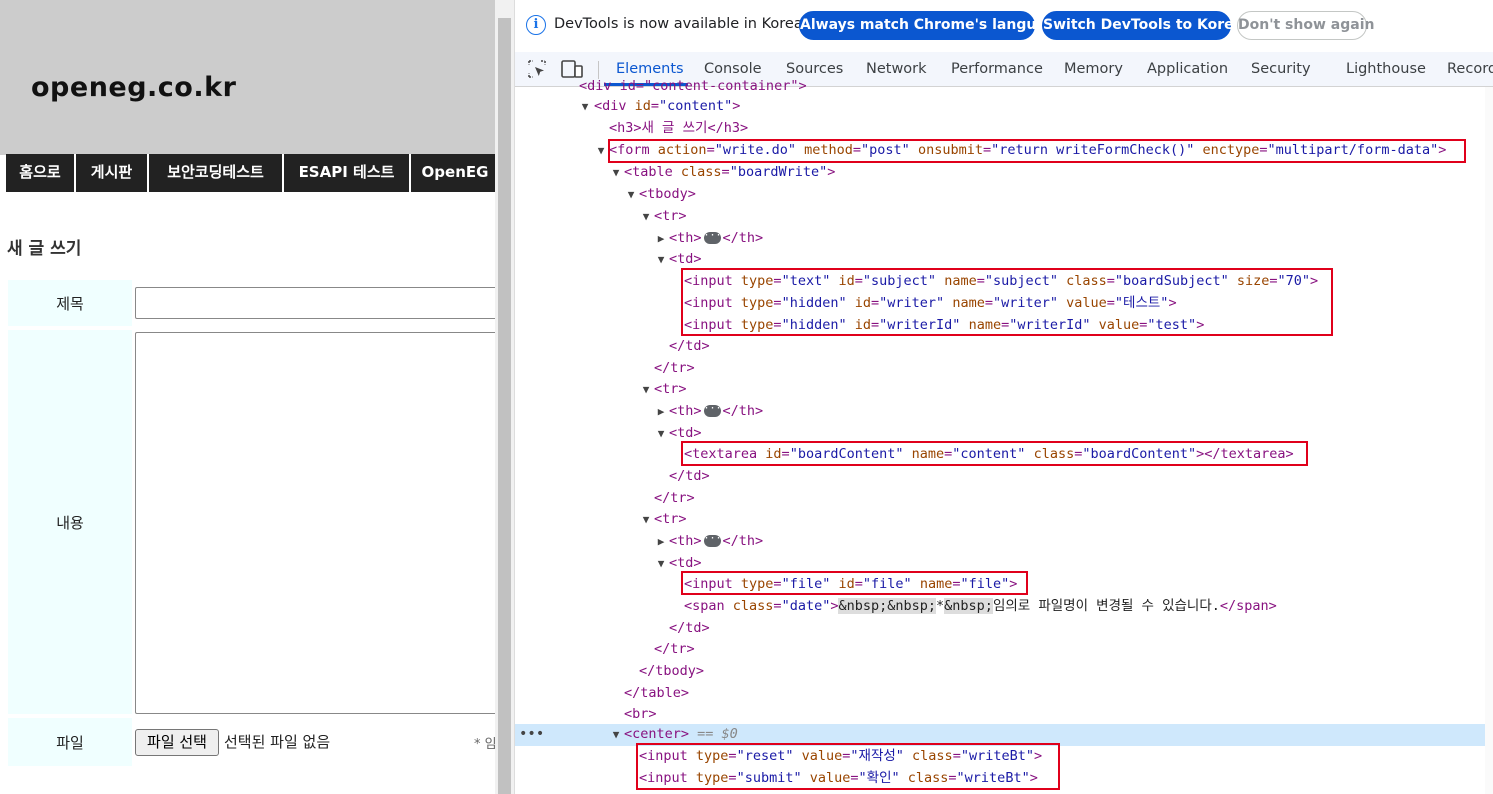 The width and height of the screenshot is (1493, 794). I want to click on content-textarea, so click(315, 523).